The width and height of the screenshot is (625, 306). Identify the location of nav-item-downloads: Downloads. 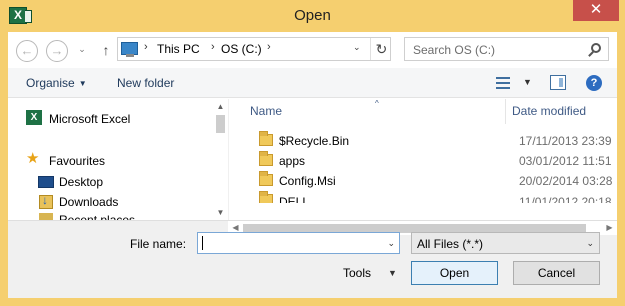
(88, 202).